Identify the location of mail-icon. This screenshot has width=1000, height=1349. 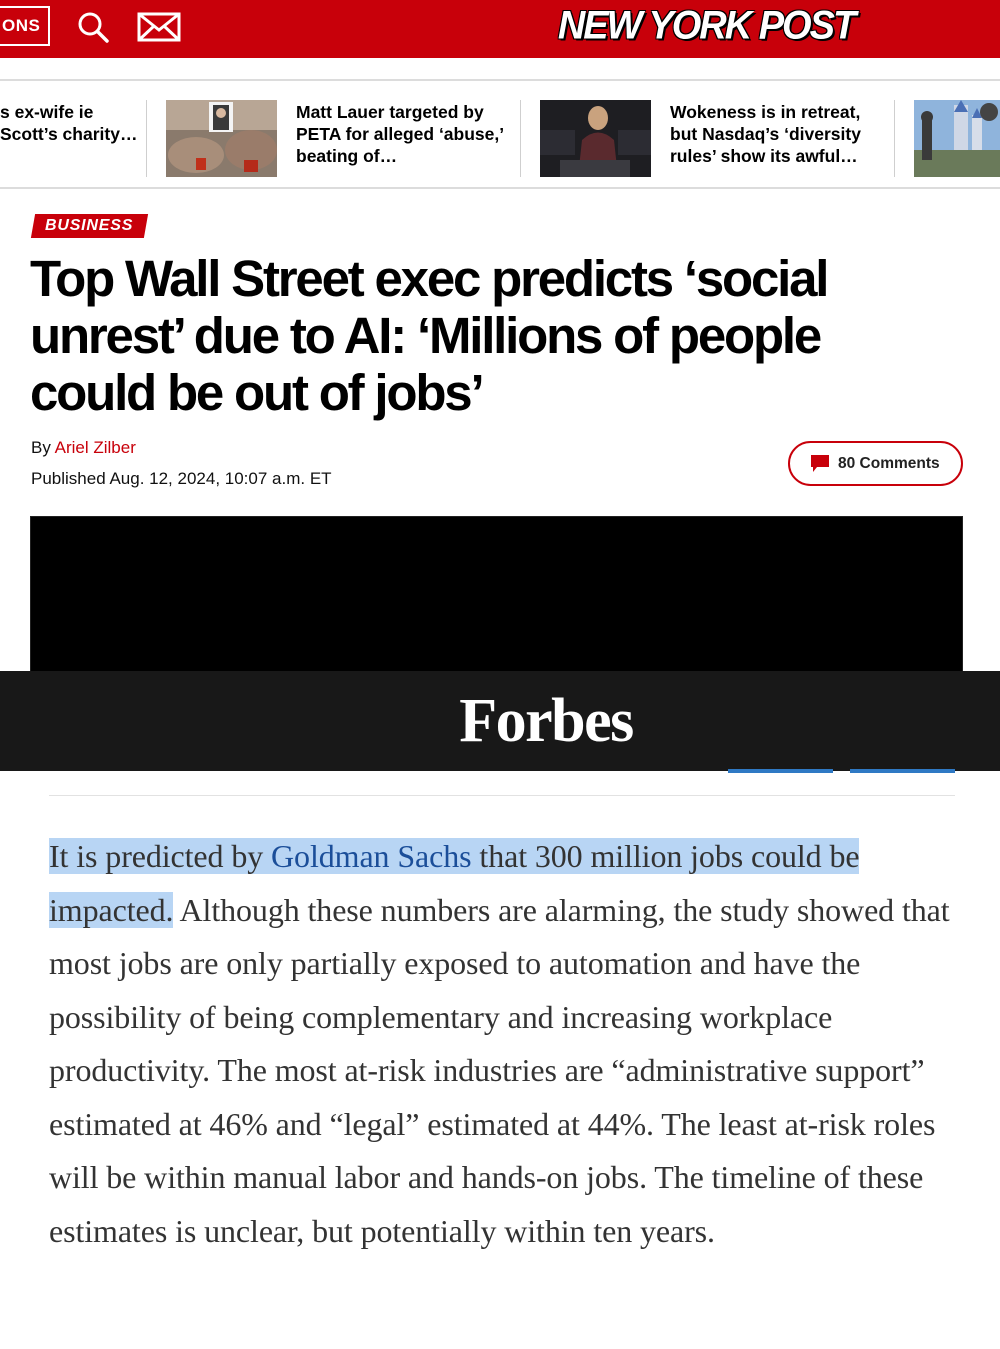
(159, 27).